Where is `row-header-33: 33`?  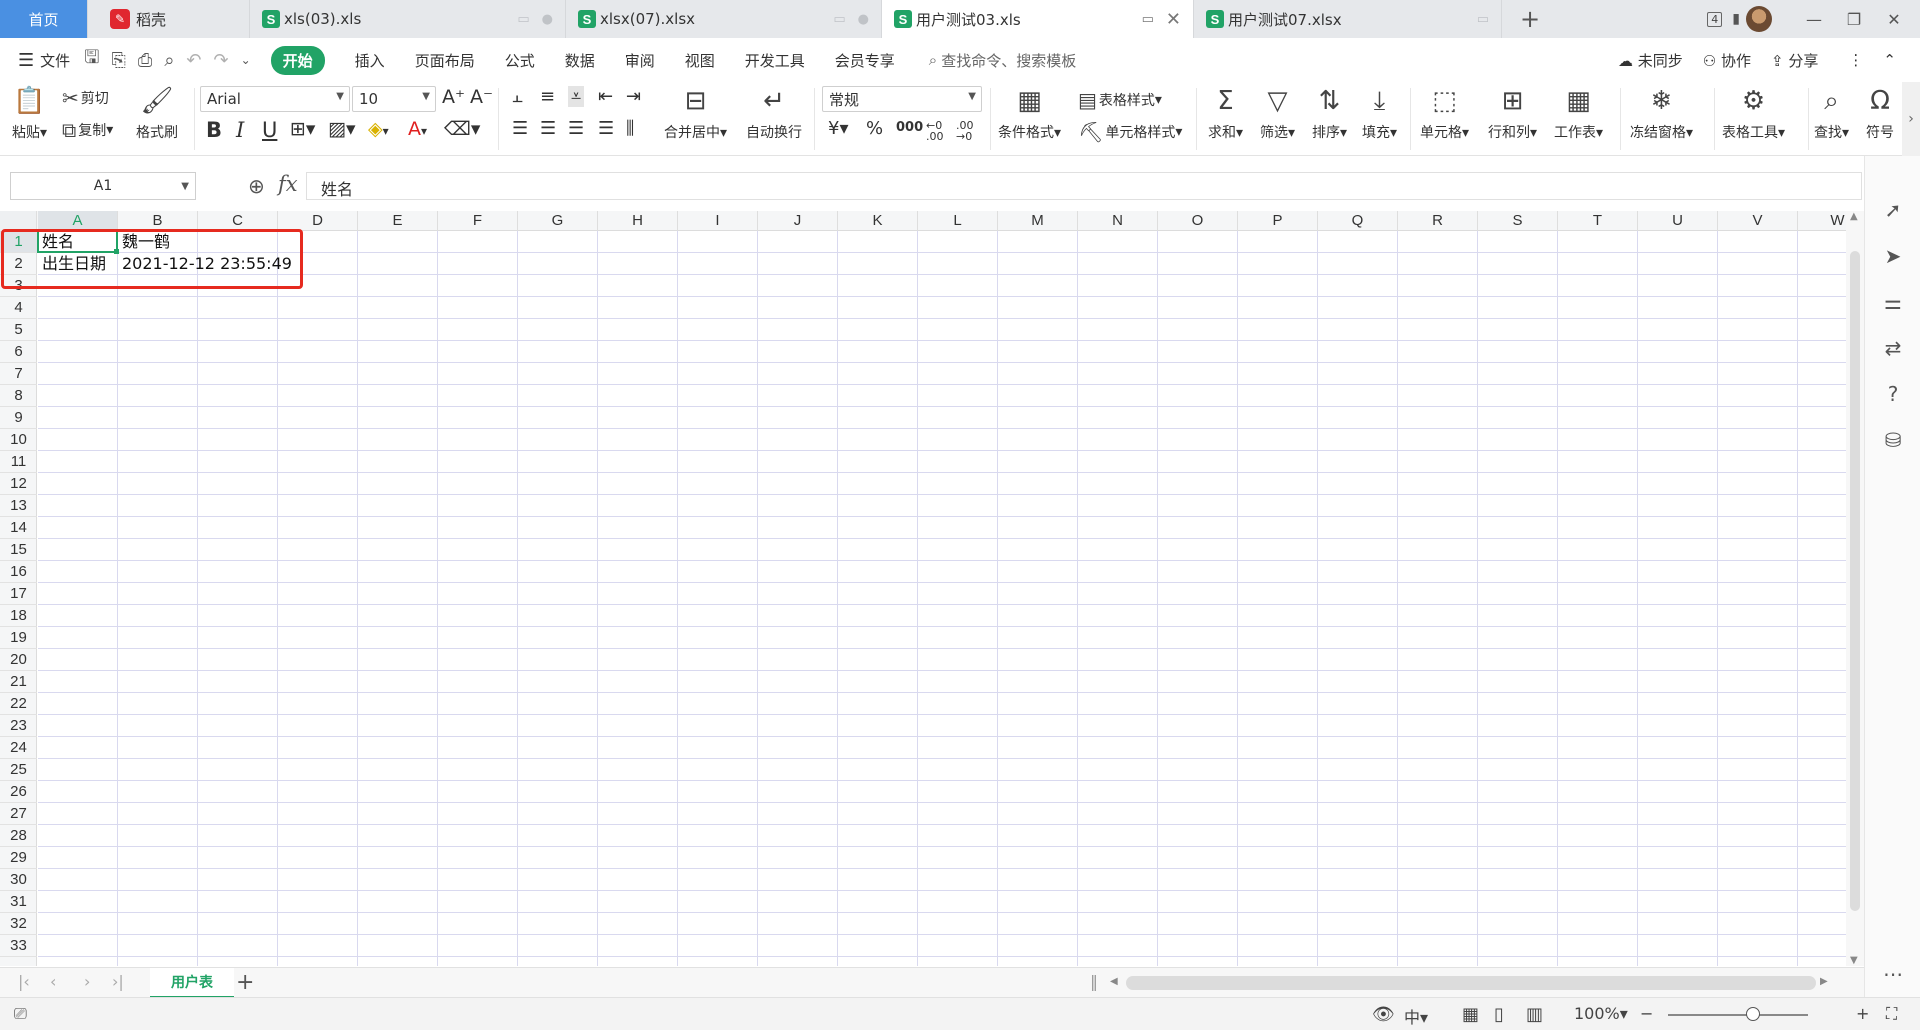 row-header-33: 33 is located at coordinates (18, 946).